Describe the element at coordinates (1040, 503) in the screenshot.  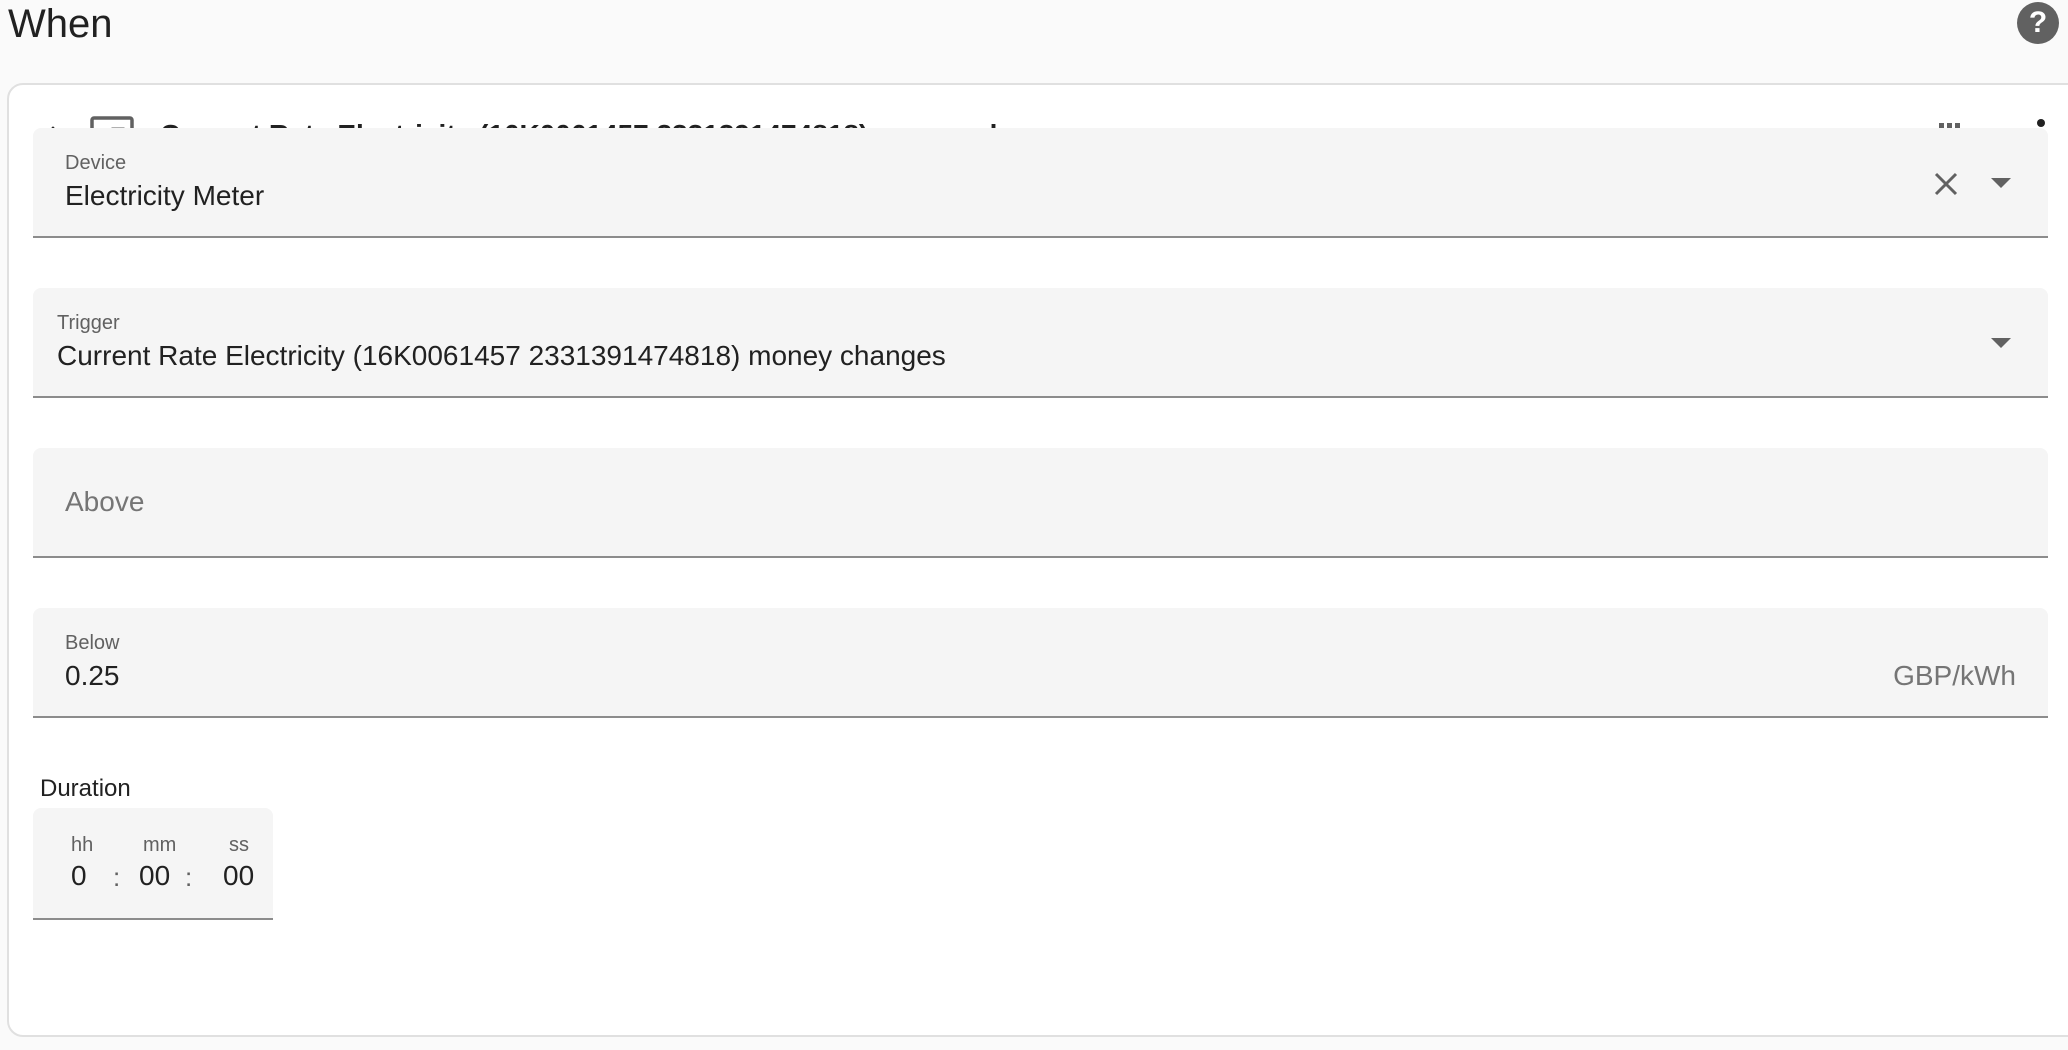
I see `above-input: Above` at that location.